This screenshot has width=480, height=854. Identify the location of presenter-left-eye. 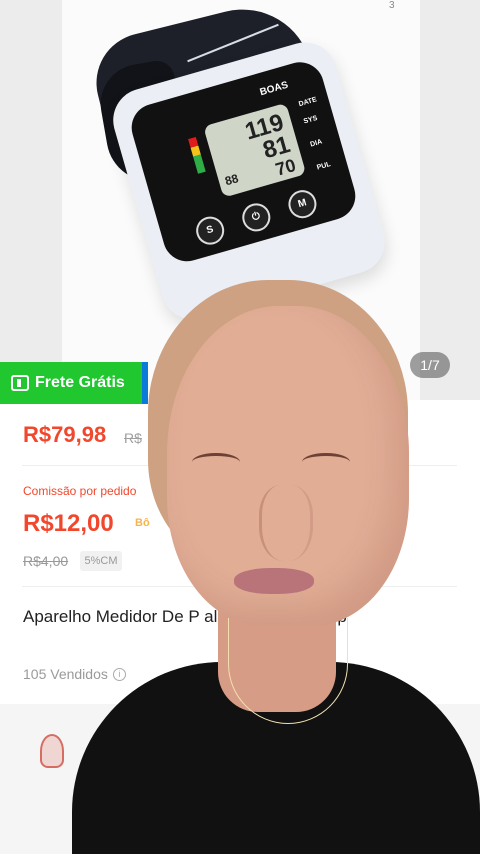
(216, 462).